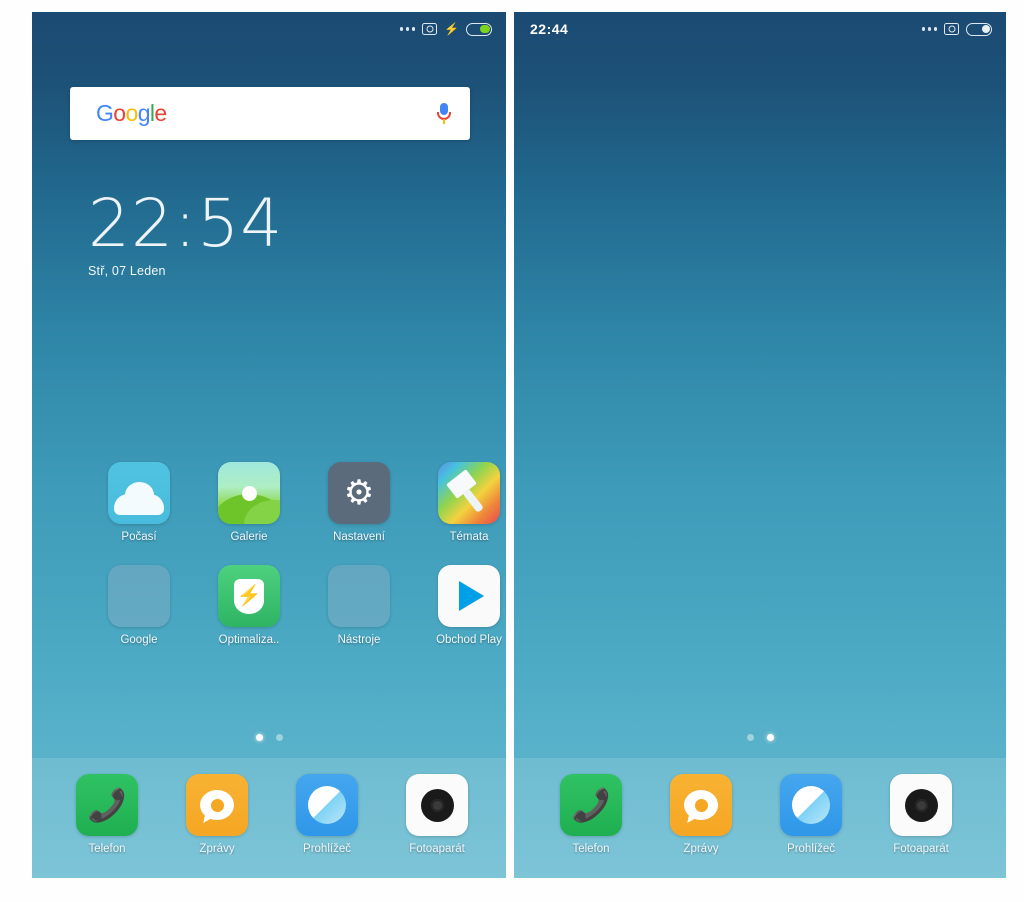 This screenshot has width=1024, height=902. What do you see at coordinates (760, 737) in the screenshot?
I see `page-indicator-right` at bounding box center [760, 737].